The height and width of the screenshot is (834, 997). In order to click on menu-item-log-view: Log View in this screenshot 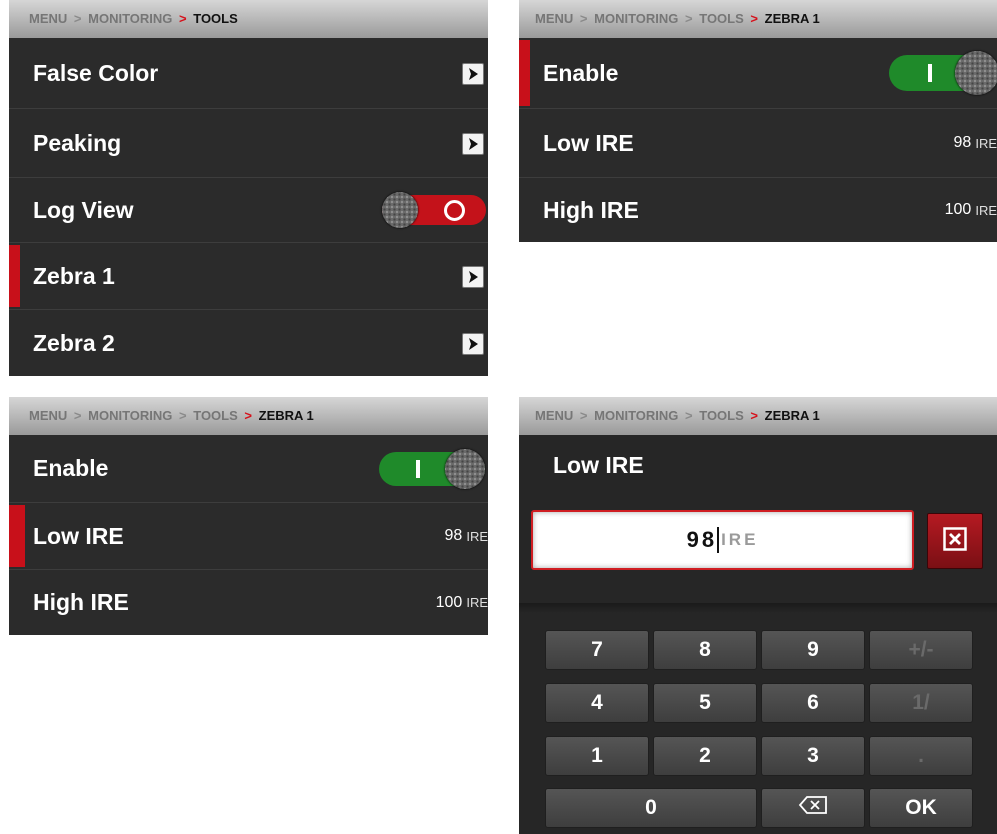, I will do `click(248, 210)`.